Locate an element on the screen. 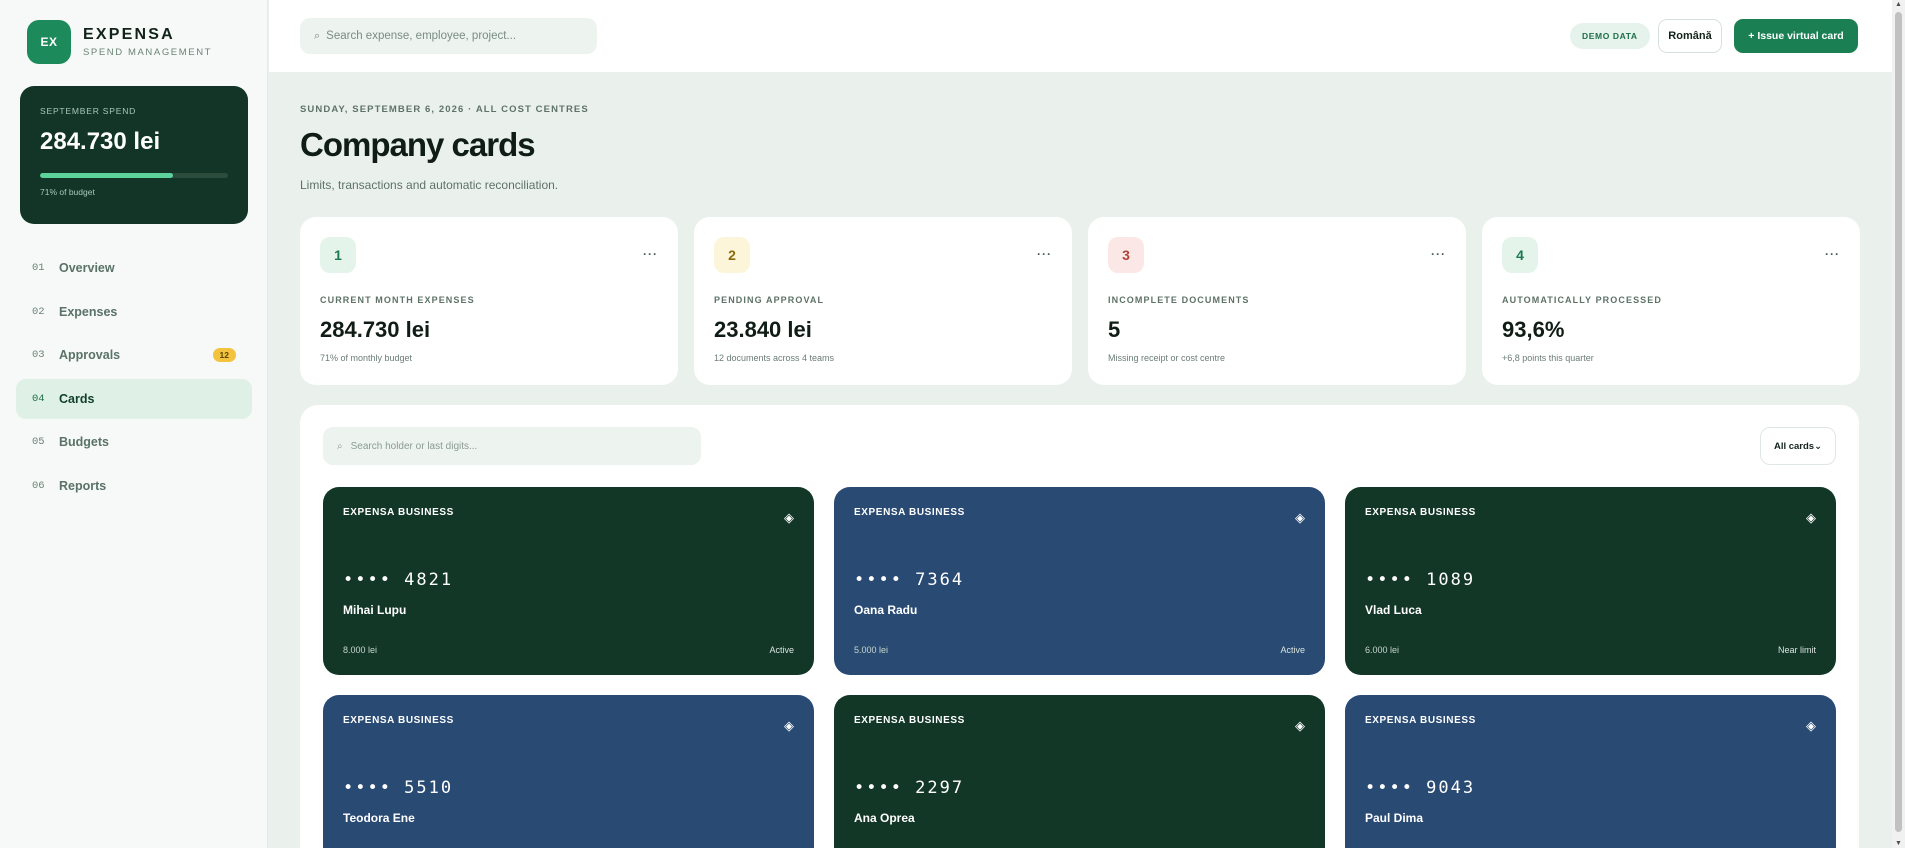  stat-value: 5 is located at coordinates (1114, 329).